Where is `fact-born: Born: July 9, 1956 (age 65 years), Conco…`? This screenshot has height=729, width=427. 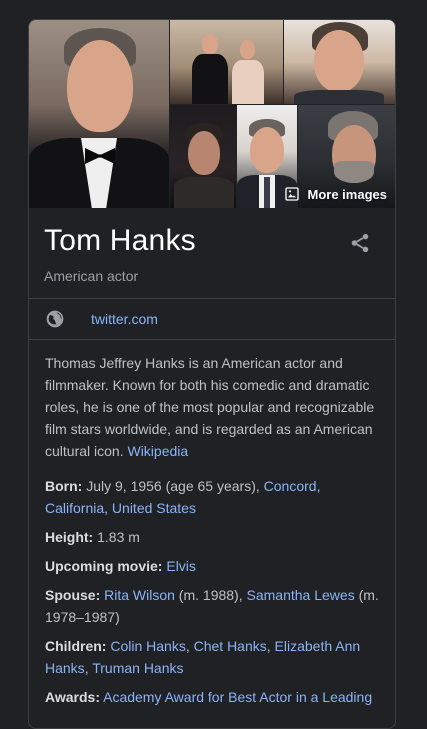 fact-born: Born: July 9, 1956 (age 65 years), Conco… is located at coordinates (212, 497).